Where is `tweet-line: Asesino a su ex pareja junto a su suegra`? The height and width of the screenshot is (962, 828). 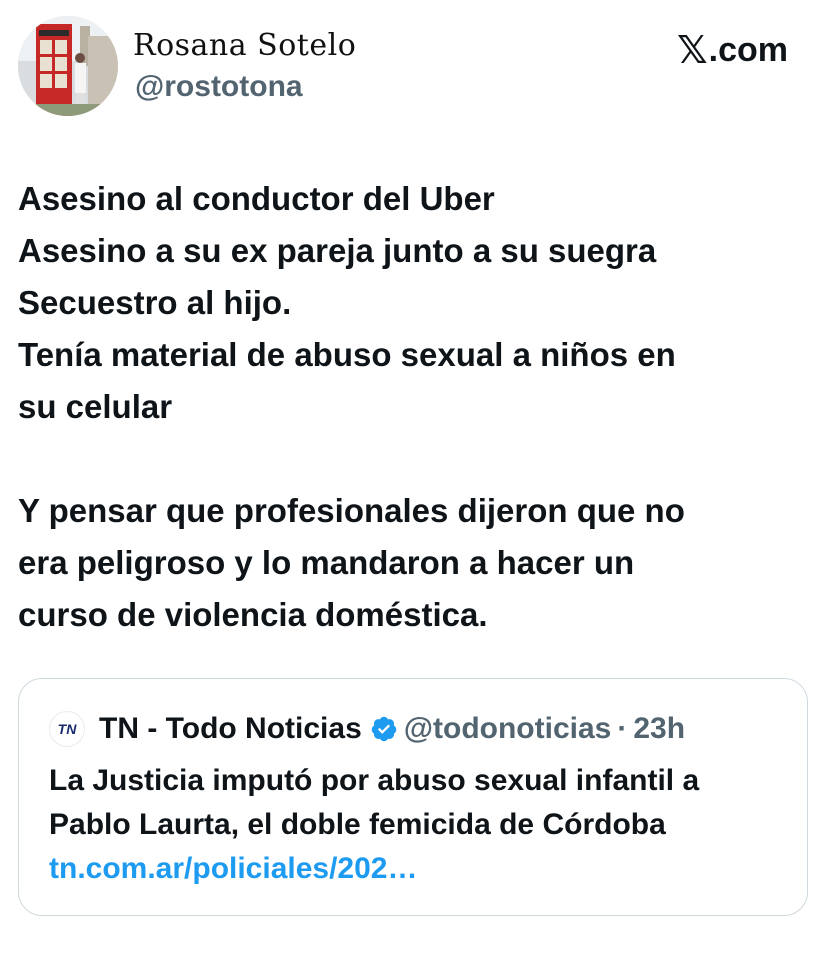 tweet-line: Asesino a su ex pareja junto a su suegra is located at coordinates (337, 250).